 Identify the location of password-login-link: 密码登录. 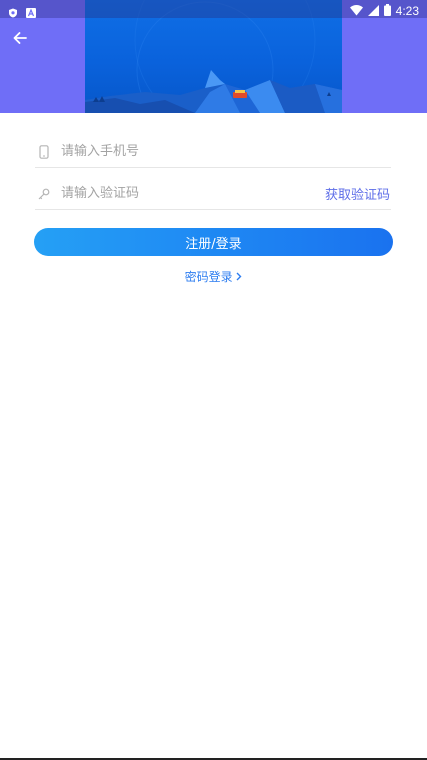
(214, 277).